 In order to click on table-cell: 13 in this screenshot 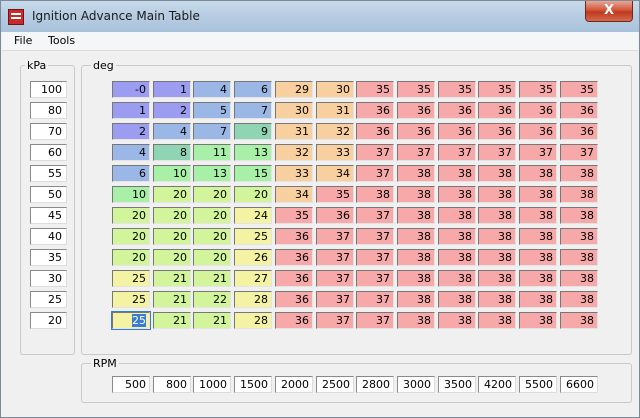, I will do `click(212, 173)`.